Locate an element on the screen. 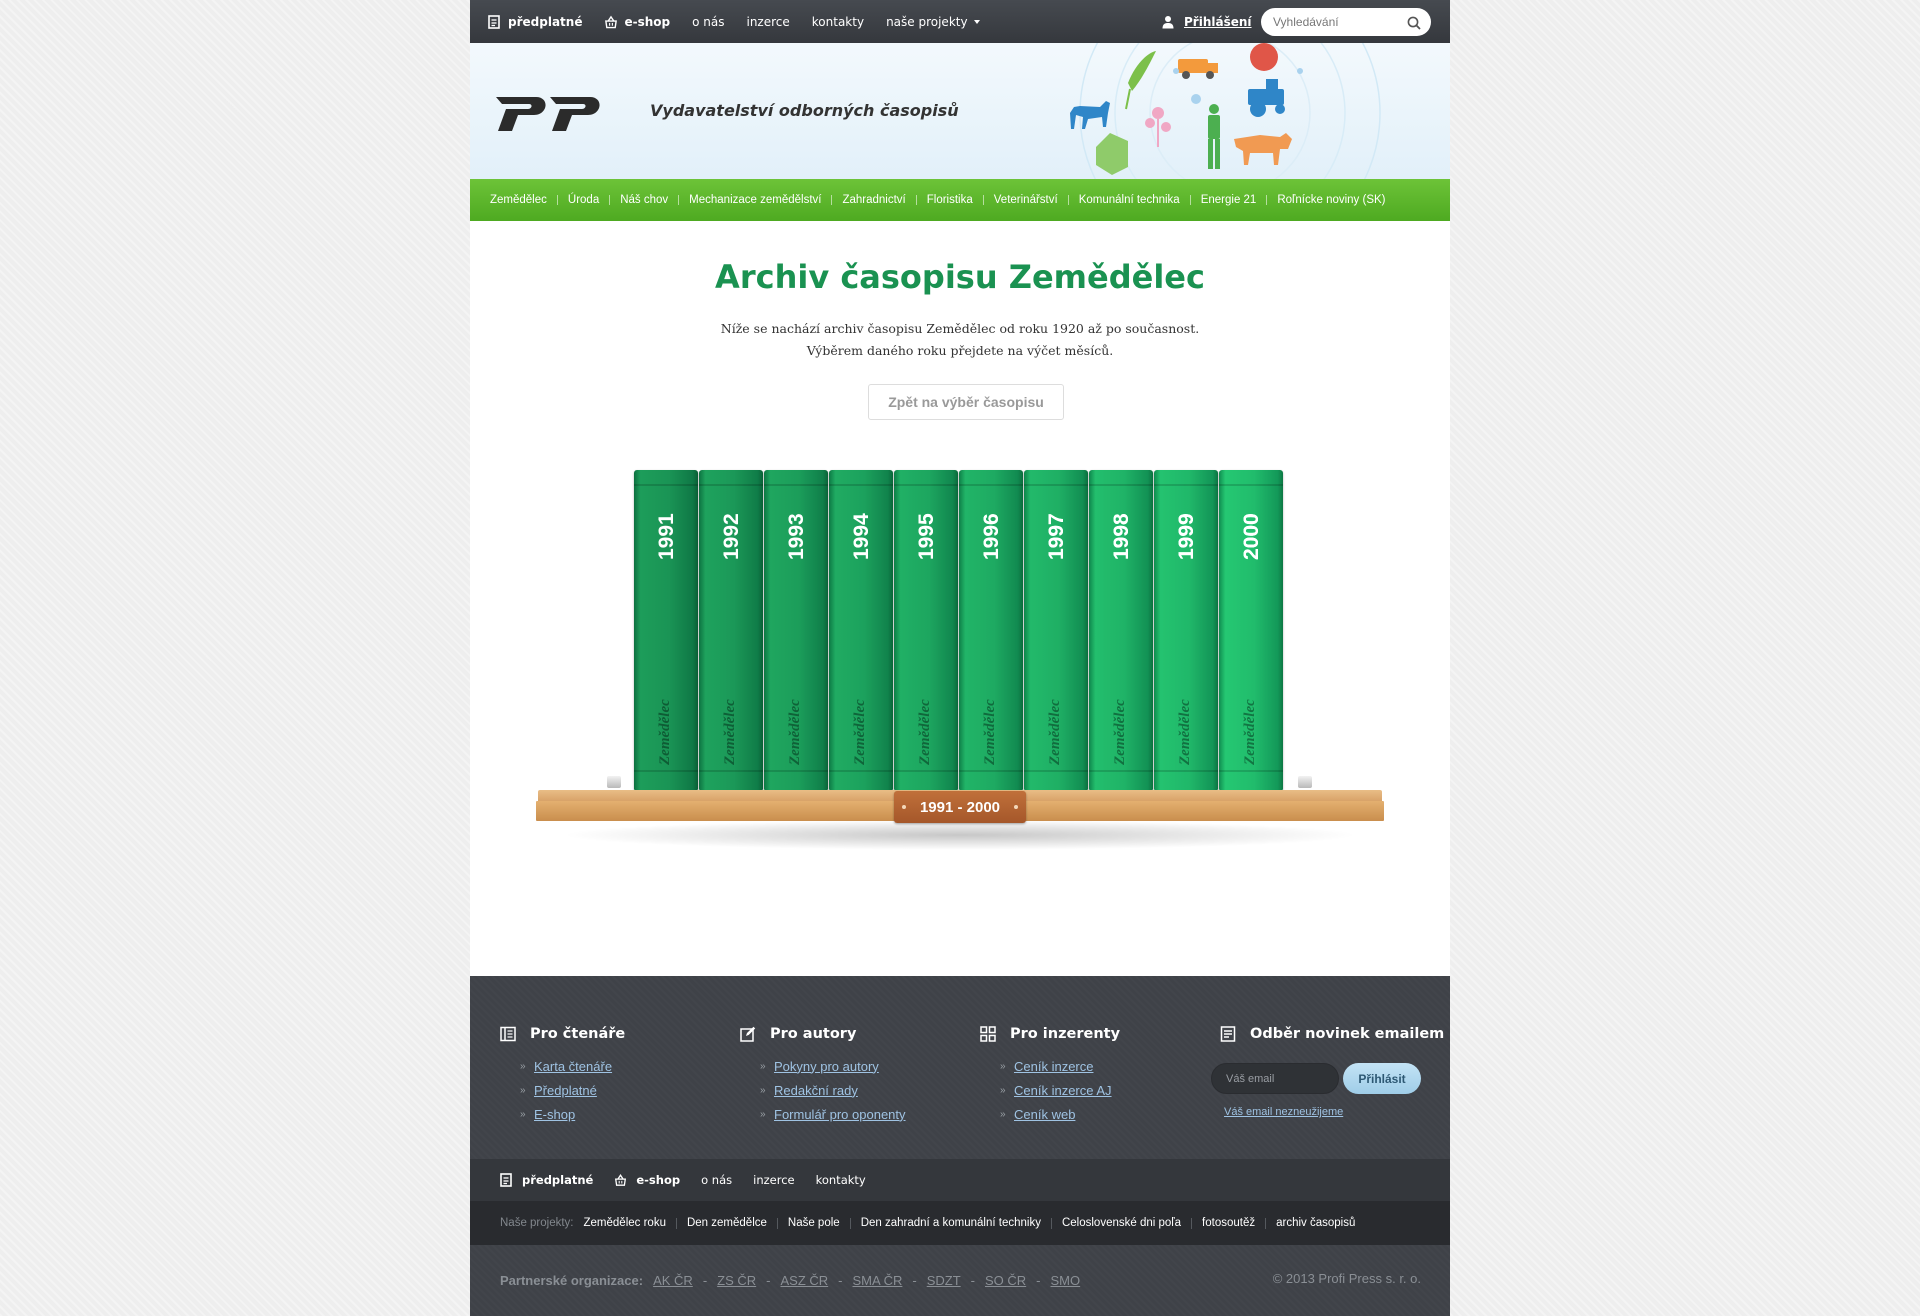 This screenshot has height=1316, width=1920. footer-nav-label: inzerce is located at coordinates (774, 1180).